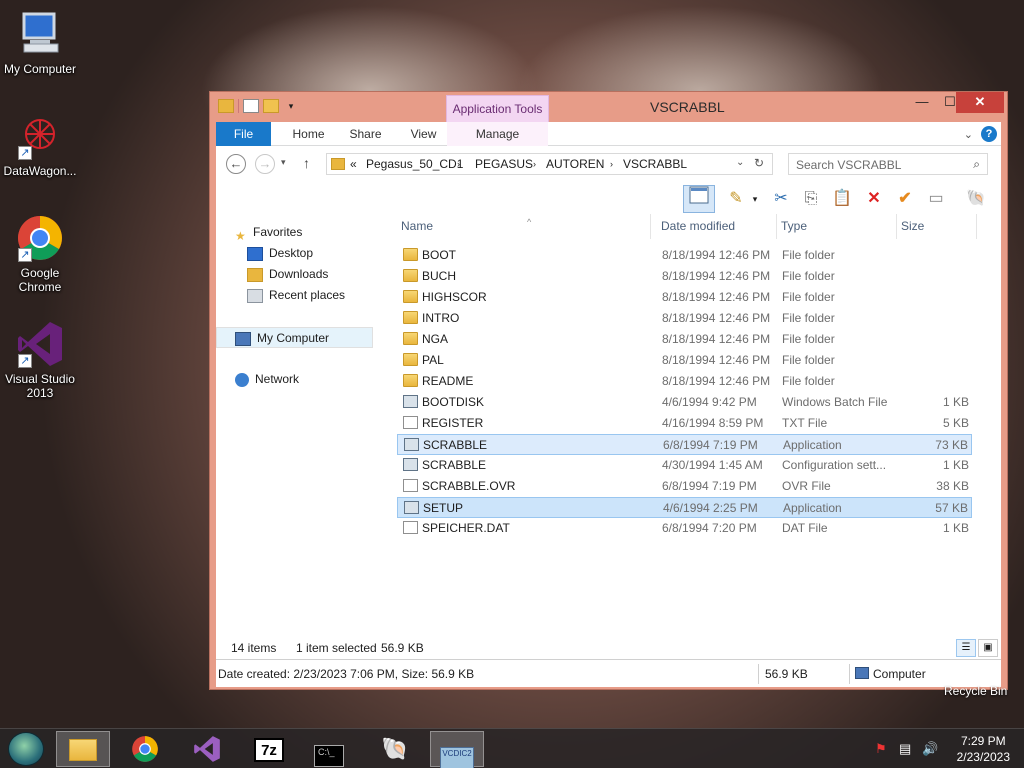  What do you see at coordinates (40, 254) in the screenshot?
I see `desktop-icon-chrome: ↗ Google Chrome` at bounding box center [40, 254].